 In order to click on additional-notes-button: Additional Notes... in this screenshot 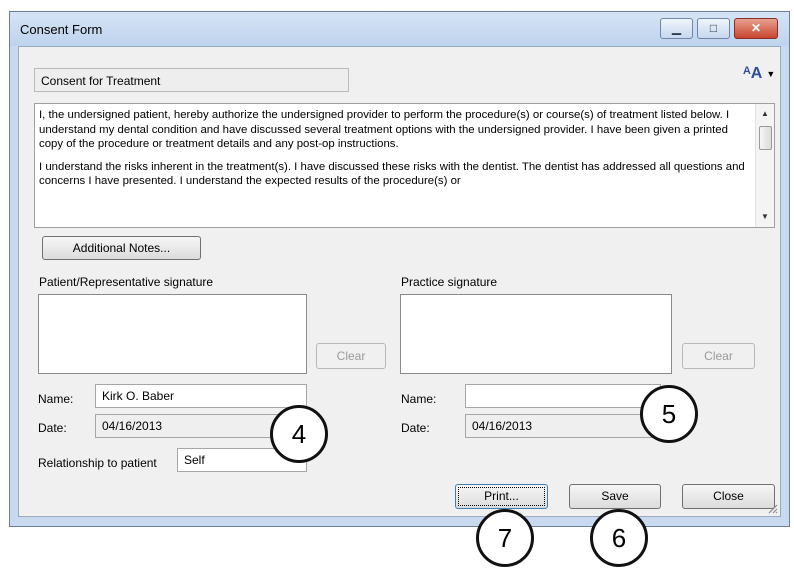, I will do `click(121, 248)`.